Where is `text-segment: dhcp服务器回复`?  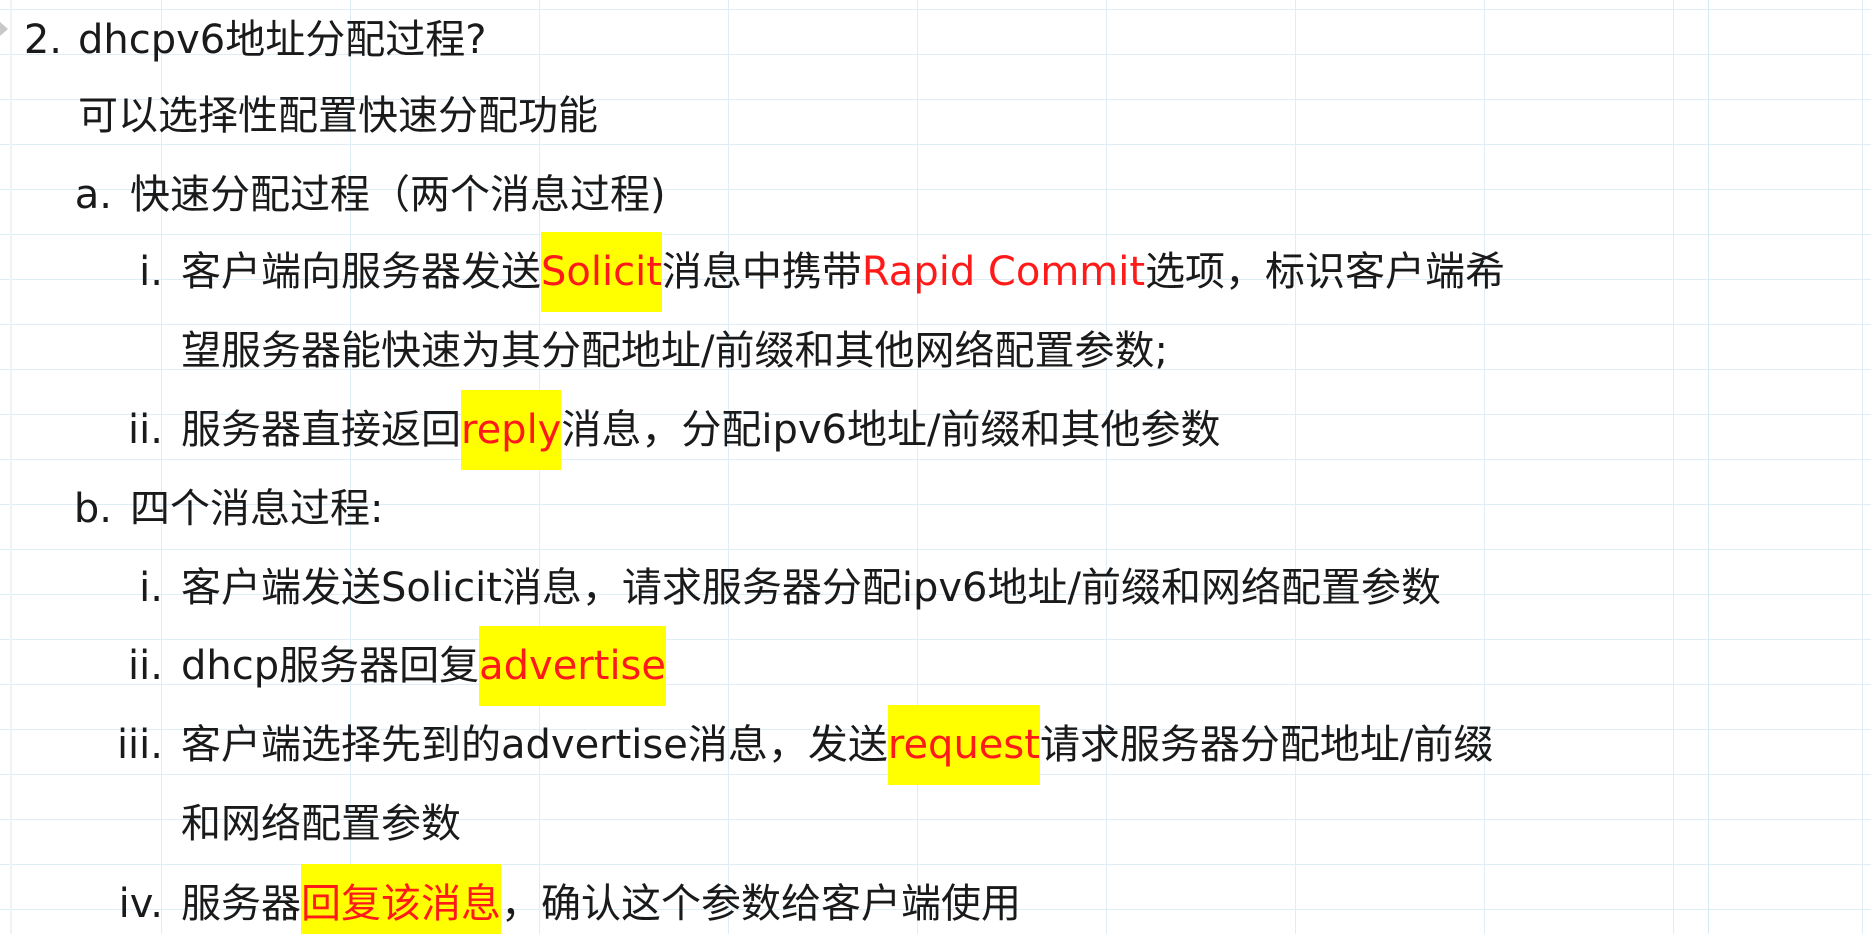 text-segment: dhcp服务器回复 is located at coordinates (330, 666).